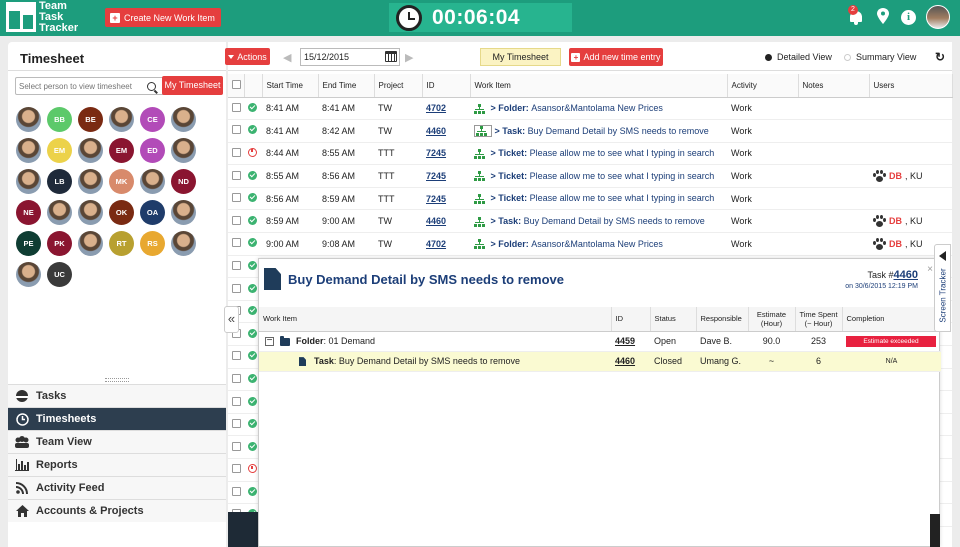 This screenshot has width=960, height=547. I want to click on calendar-icon, so click(391, 56).